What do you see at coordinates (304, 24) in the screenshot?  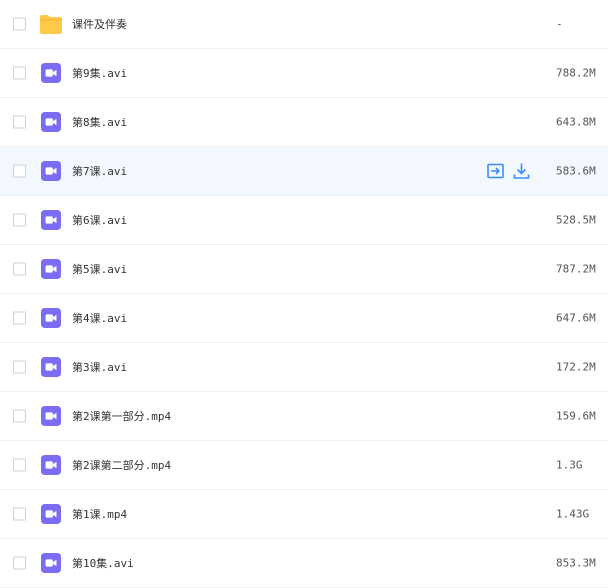 I see `file-row: 课件及伴奏 -` at bounding box center [304, 24].